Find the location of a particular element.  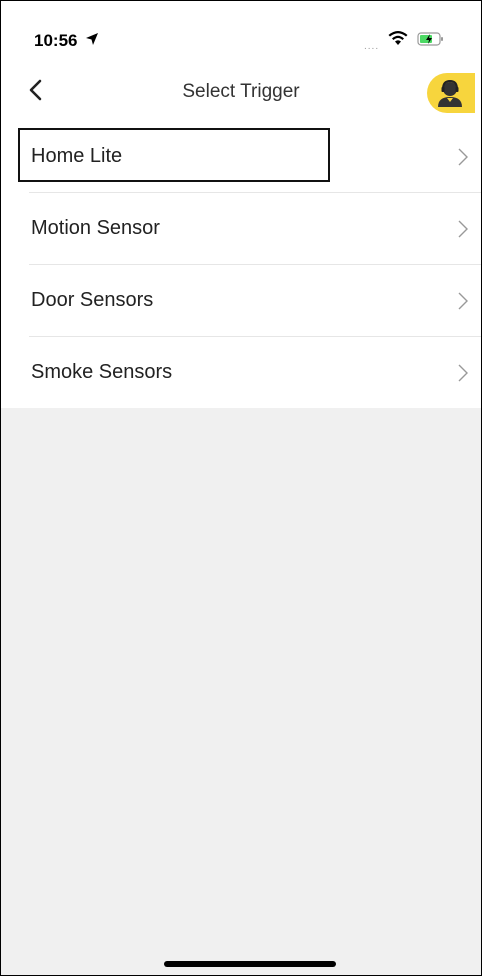

status-time: 10:56 is located at coordinates (56, 40).